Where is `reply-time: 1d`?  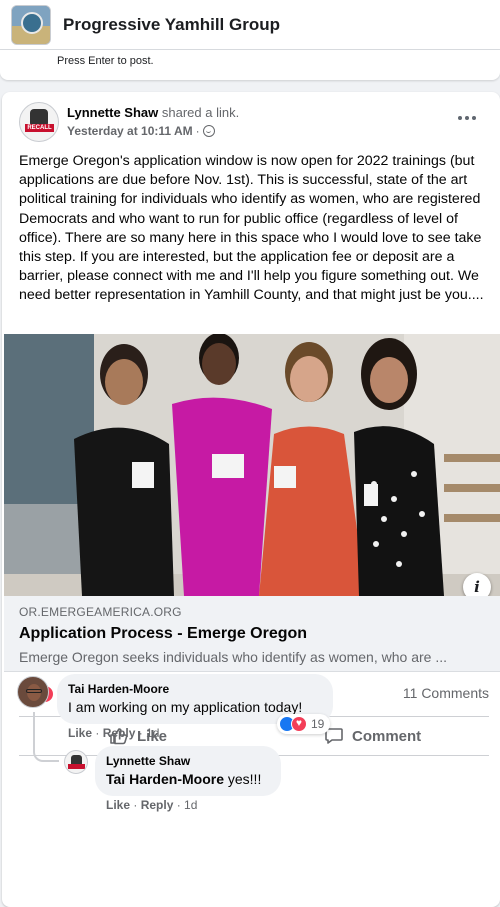
reply-time: 1d is located at coordinates (190, 805).